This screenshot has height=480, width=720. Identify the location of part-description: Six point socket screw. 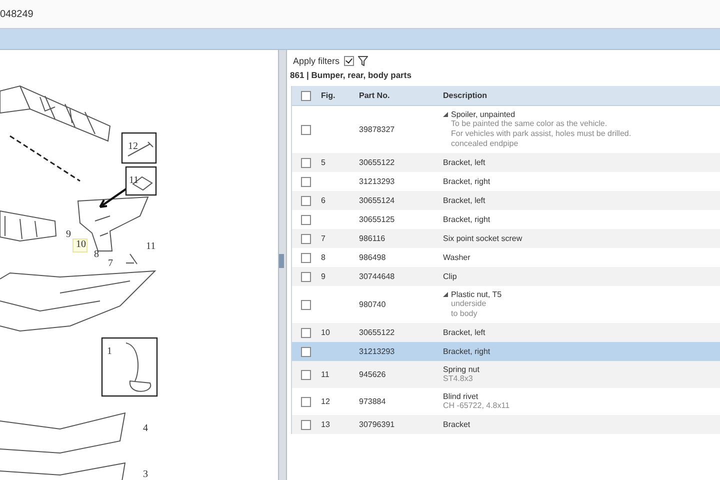
(482, 238).